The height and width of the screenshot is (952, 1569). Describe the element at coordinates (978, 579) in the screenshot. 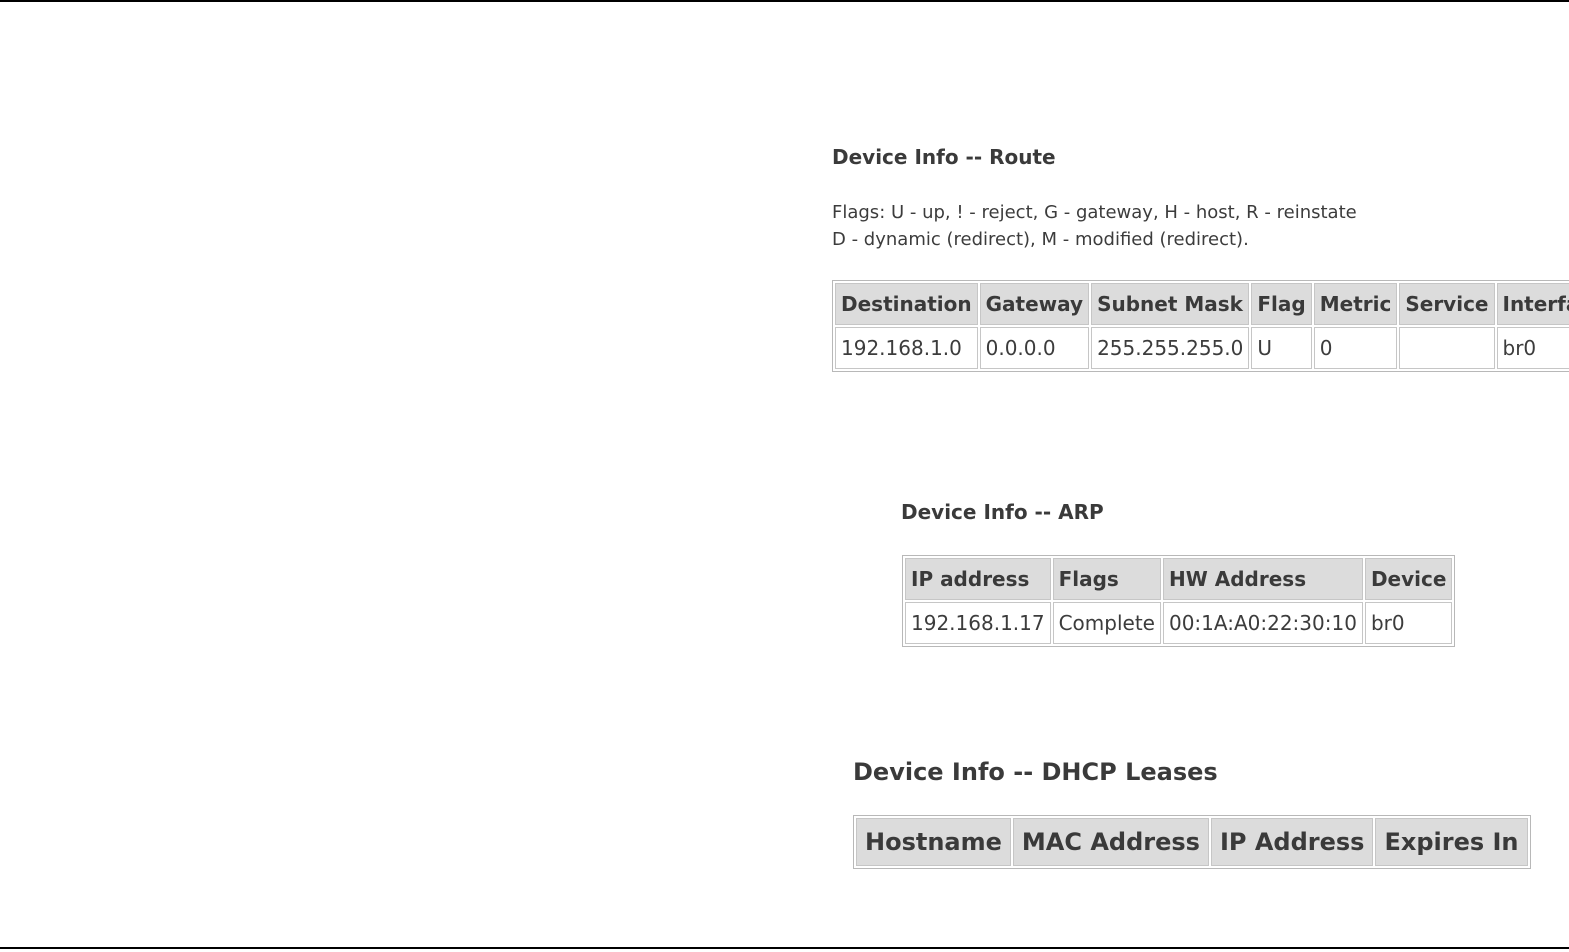

I see `arp-col-ip-address: IP address` at that location.